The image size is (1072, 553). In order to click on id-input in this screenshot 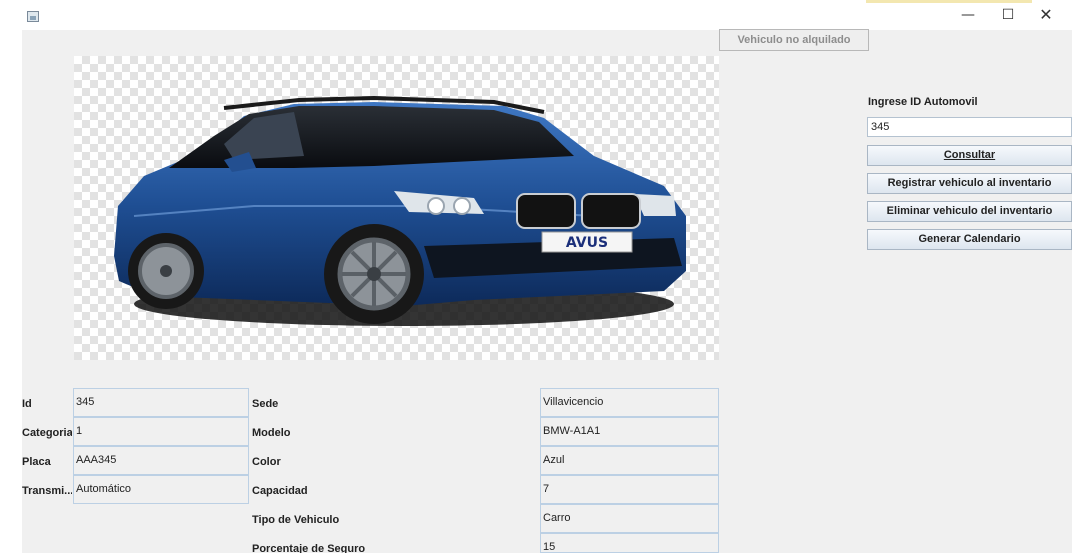, I will do `click(969, 127)`.